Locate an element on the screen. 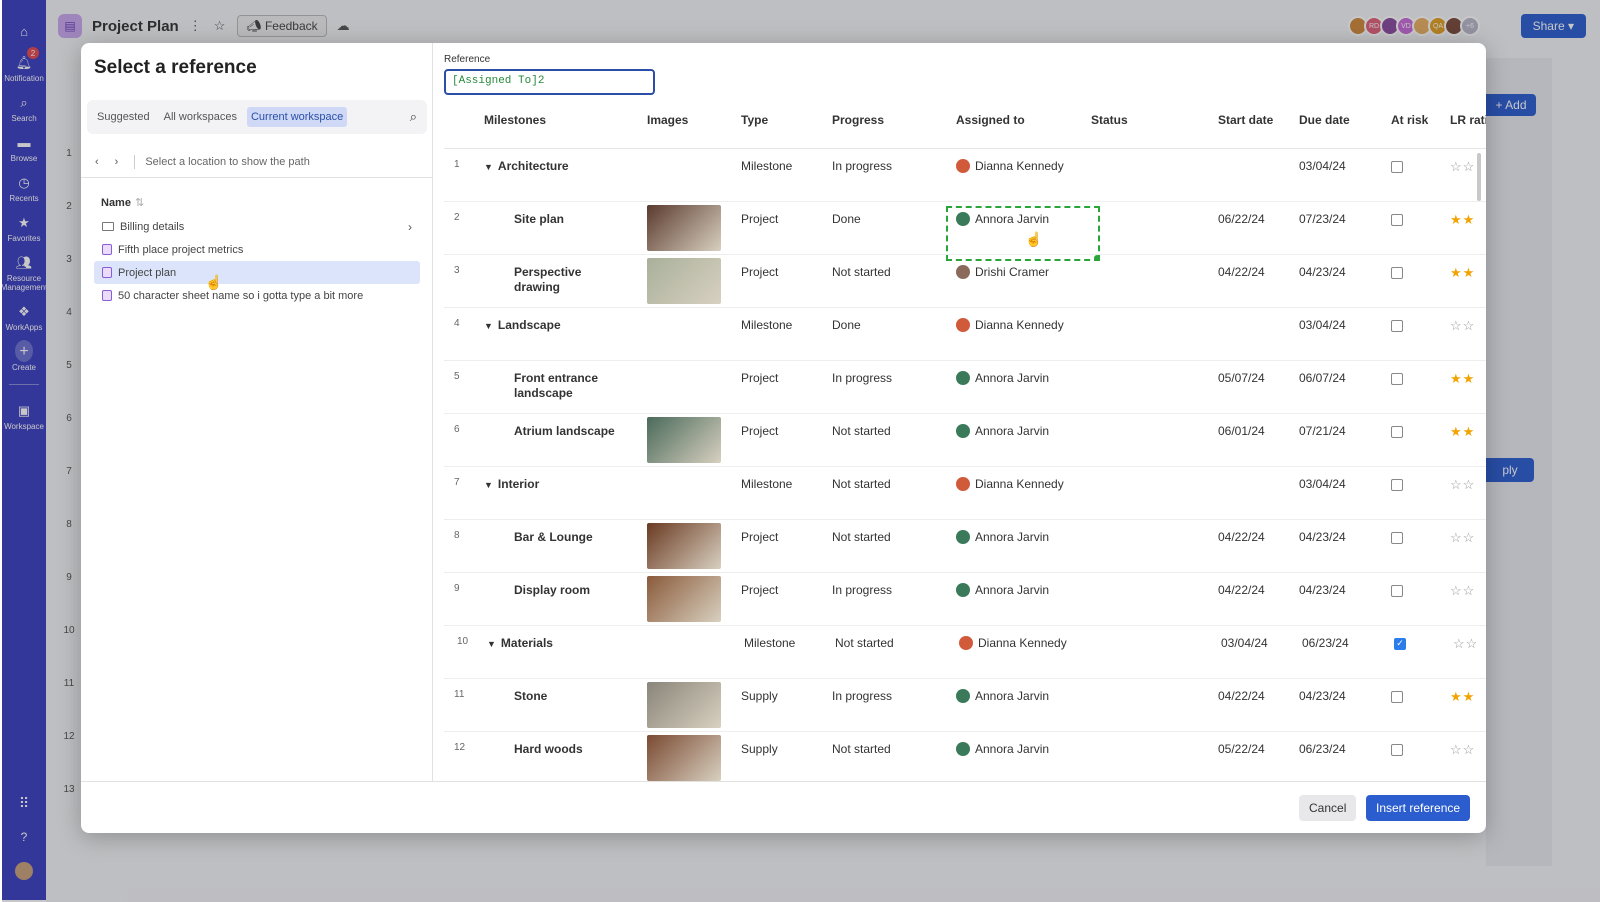 This screenshot has height=902, width=1600. col-status: Status is located at coordinates (1109, 120).